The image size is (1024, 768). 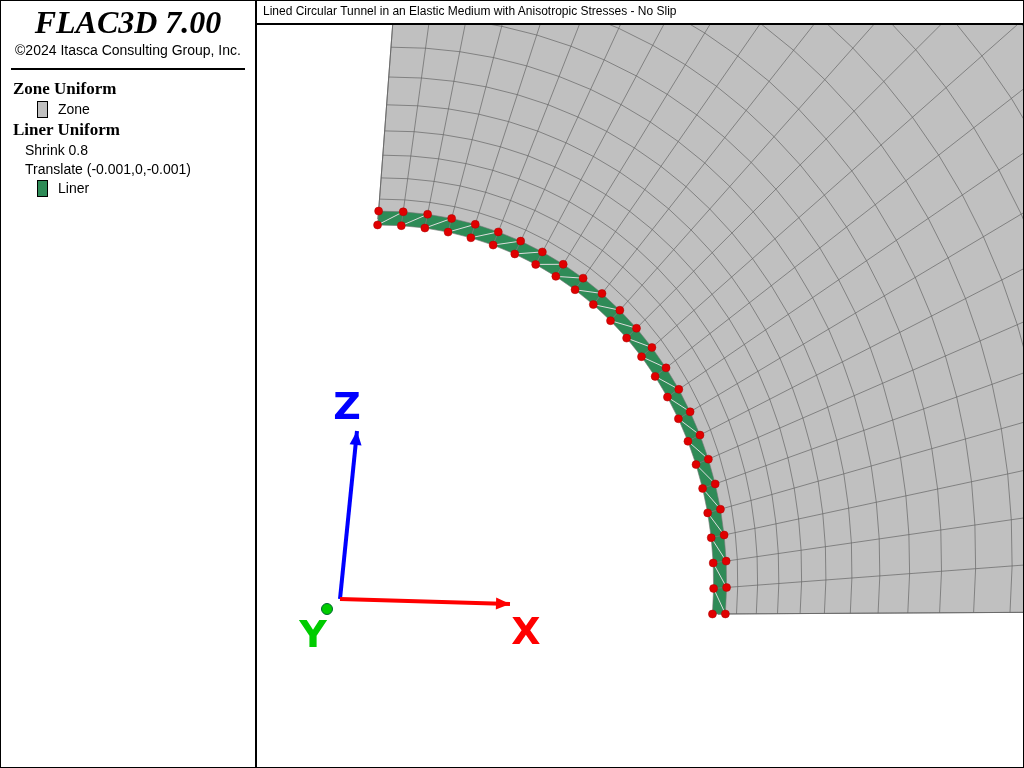 What do you see at coordinates (313, 634) in the screenshot?
I see `axis-label: Y` at bounding box center [313, 634].